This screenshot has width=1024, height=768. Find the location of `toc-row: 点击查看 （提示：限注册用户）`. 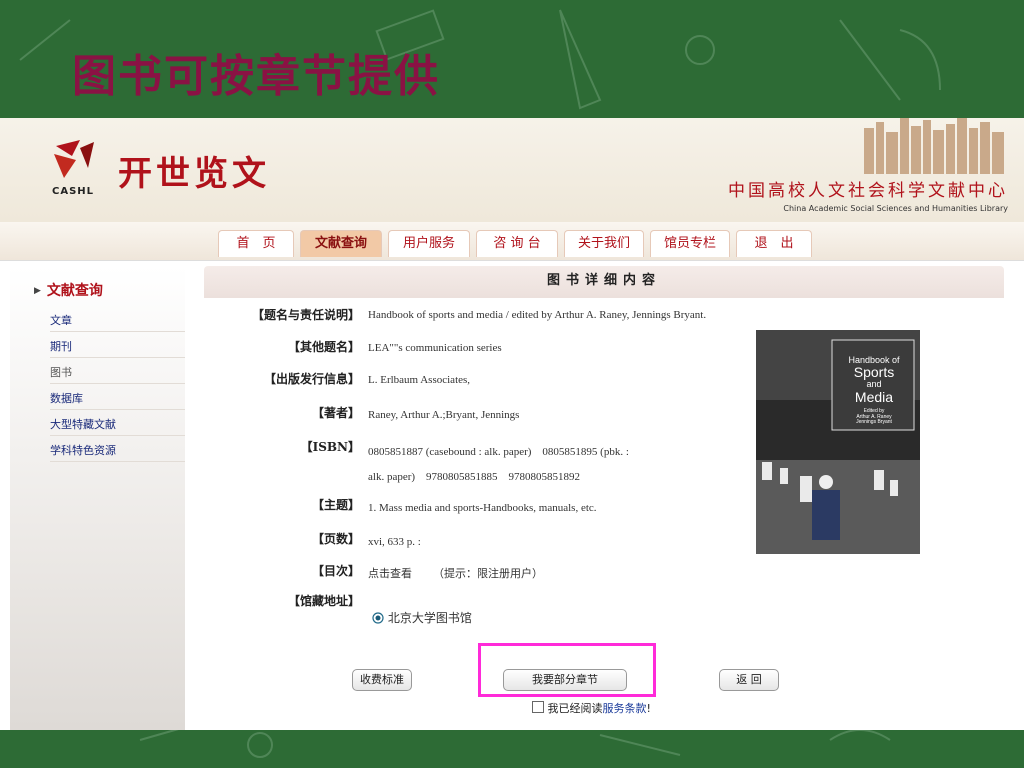

toc-row: 点击查看 （提示：限注册用户） is located at coordinates (455, 573).